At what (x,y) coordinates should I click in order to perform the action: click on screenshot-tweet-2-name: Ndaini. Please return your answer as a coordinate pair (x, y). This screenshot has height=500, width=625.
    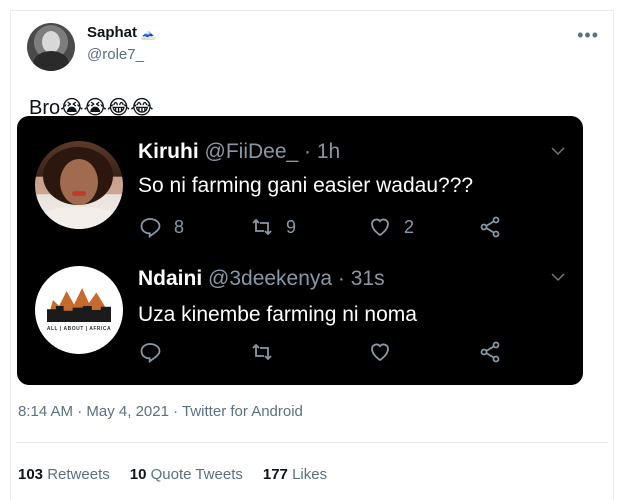
    Looking at the image, I should click on (170, 278).